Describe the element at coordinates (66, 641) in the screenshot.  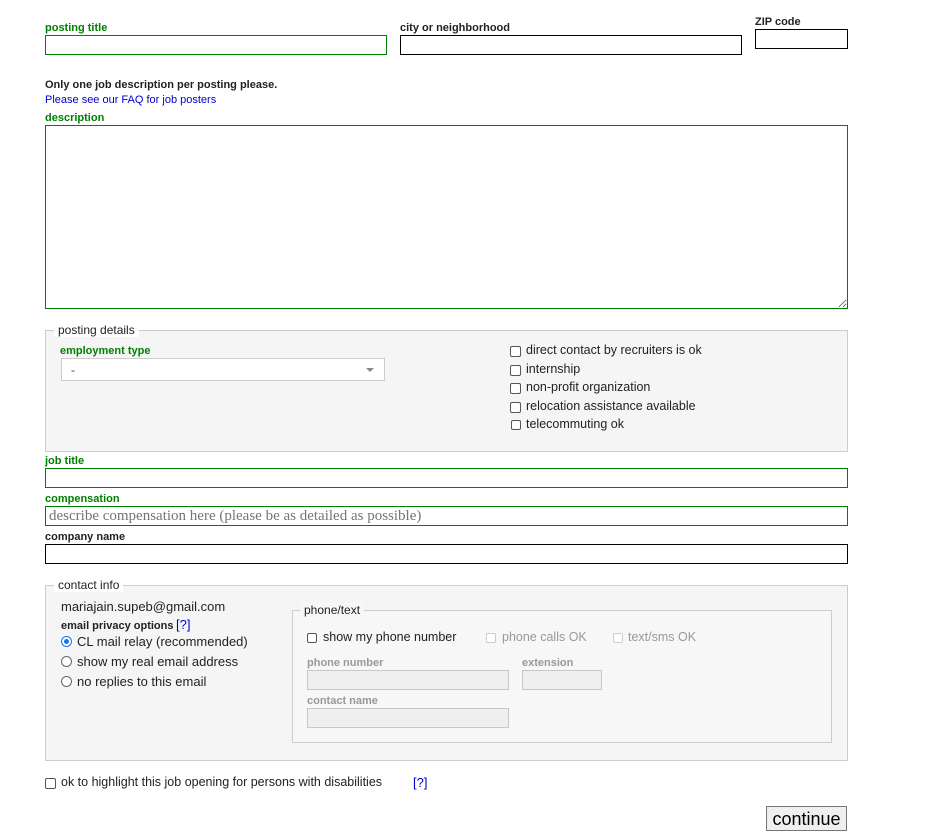
I see `mail-relay-radio` at that location.